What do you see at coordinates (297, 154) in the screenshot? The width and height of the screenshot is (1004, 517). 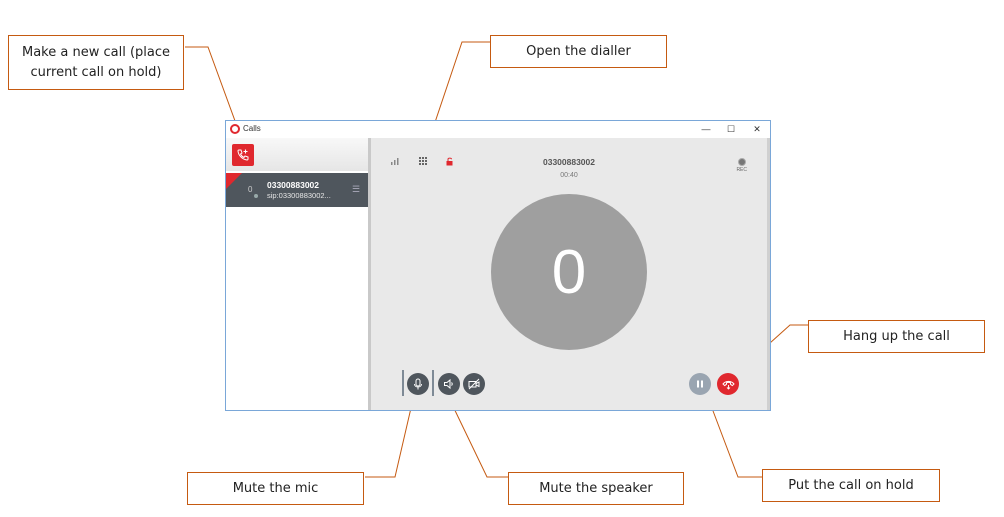 I see `sidebar-toolbar` at bounding box center [297, 154].